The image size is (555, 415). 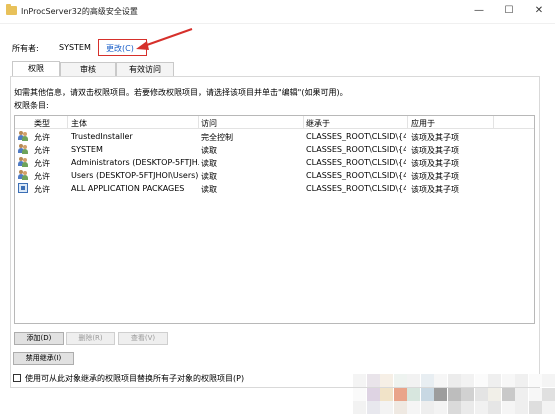 I want to click on view-button: 查看(V), so click(x=143, y=338).